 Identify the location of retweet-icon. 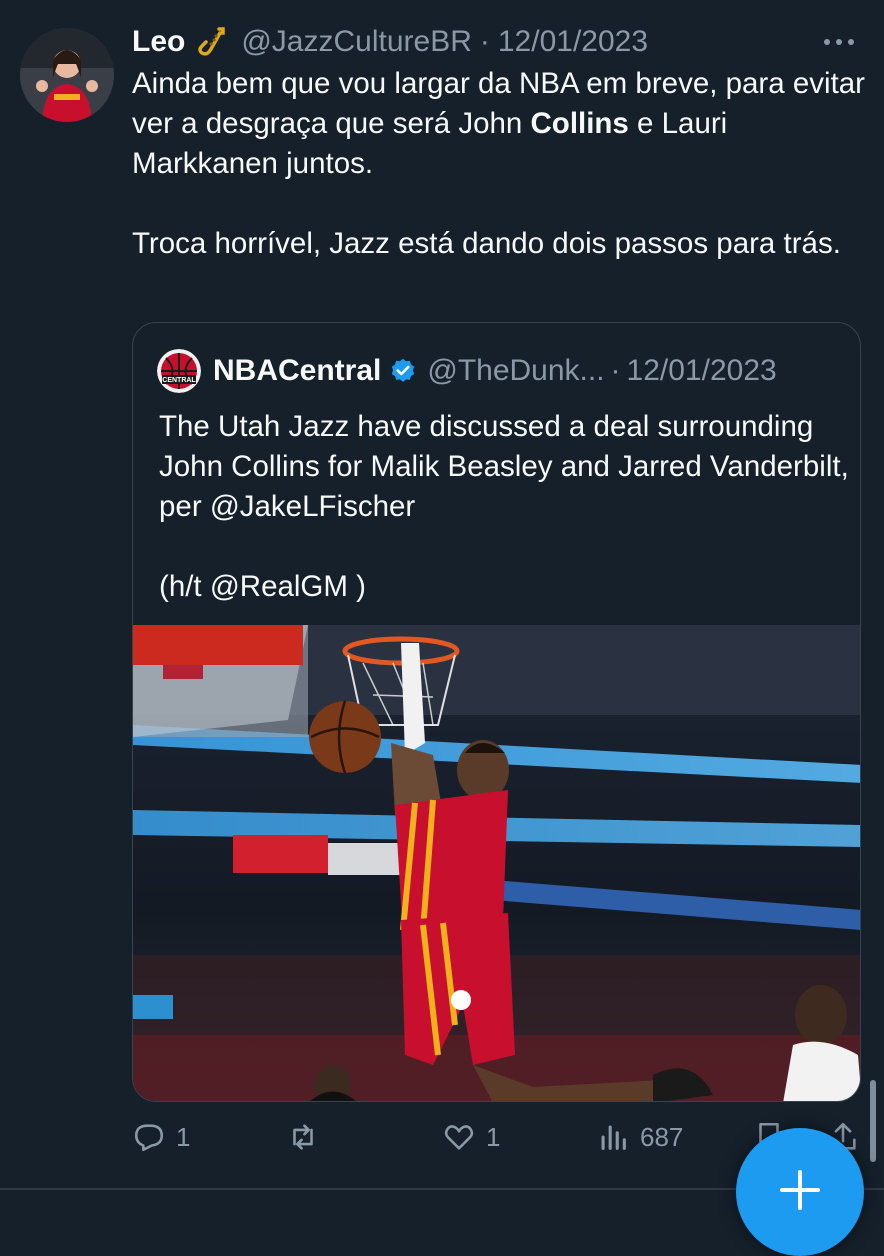
(303, 1137).